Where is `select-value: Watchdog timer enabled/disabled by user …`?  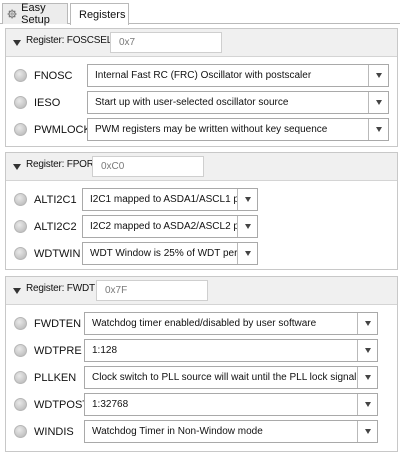 select-value: Watchdog timer enabled/disabled by user … is located at coordinates (204, 323).